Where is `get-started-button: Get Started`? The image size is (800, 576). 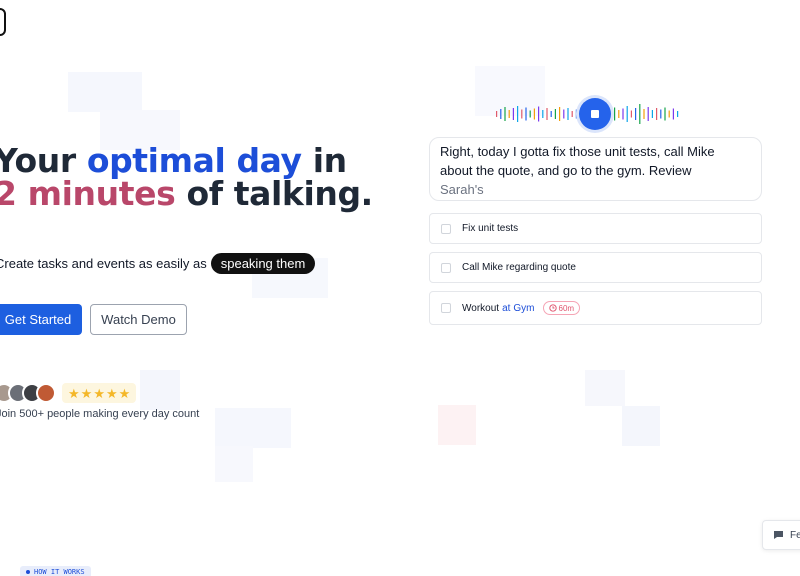
get-started-button: Get Started is located at coordinates (41, 319).